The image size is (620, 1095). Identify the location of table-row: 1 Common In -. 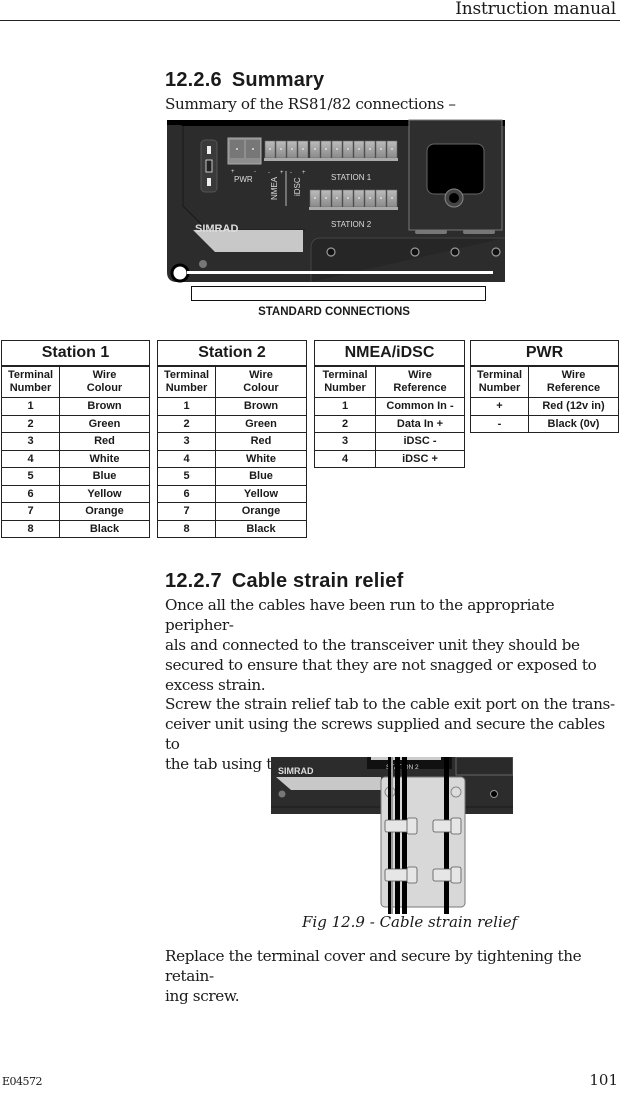
(389, 406).